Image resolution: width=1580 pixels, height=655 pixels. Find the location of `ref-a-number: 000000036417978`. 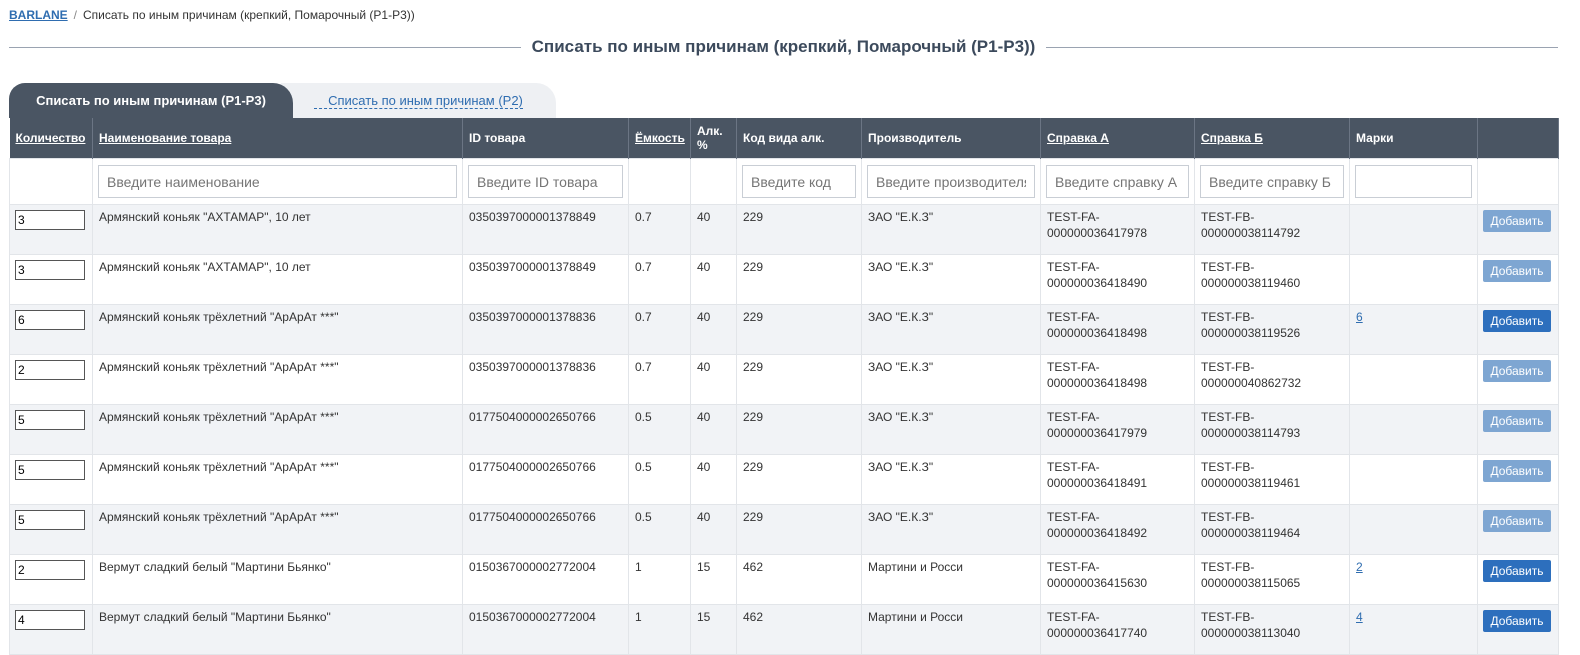

ref-a-number: 000000036417978 is located at coordinates (1097, 233).